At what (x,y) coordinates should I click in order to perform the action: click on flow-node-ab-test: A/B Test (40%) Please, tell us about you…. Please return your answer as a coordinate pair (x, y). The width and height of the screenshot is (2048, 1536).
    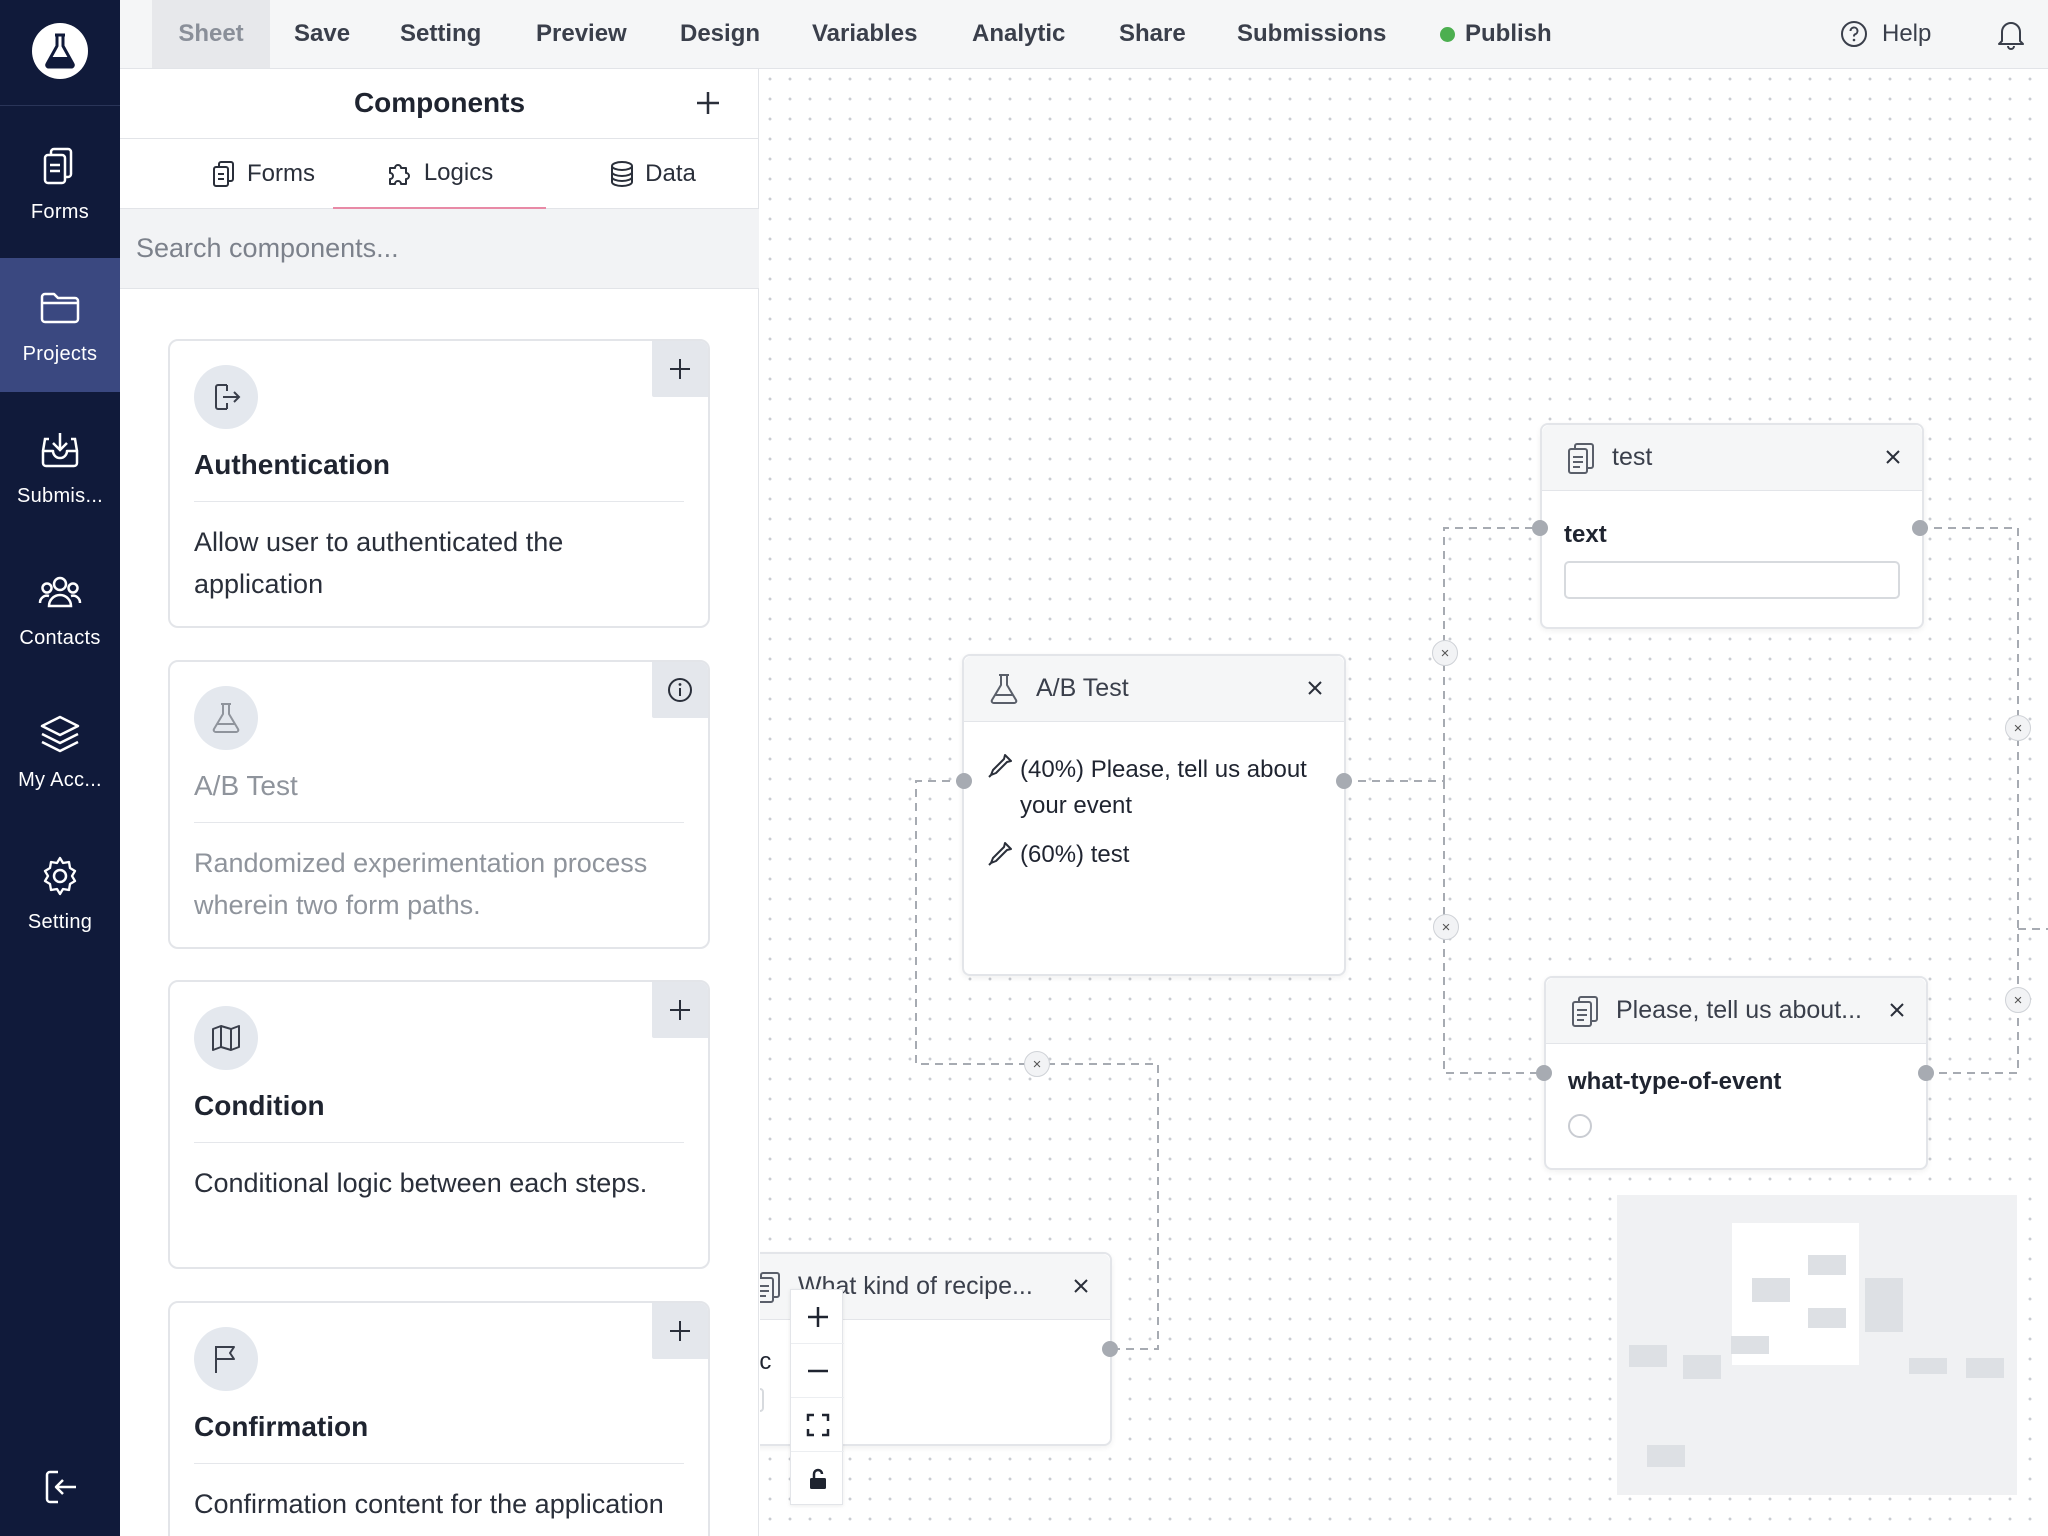
    Looking at the image, I should click on (1154, 815).